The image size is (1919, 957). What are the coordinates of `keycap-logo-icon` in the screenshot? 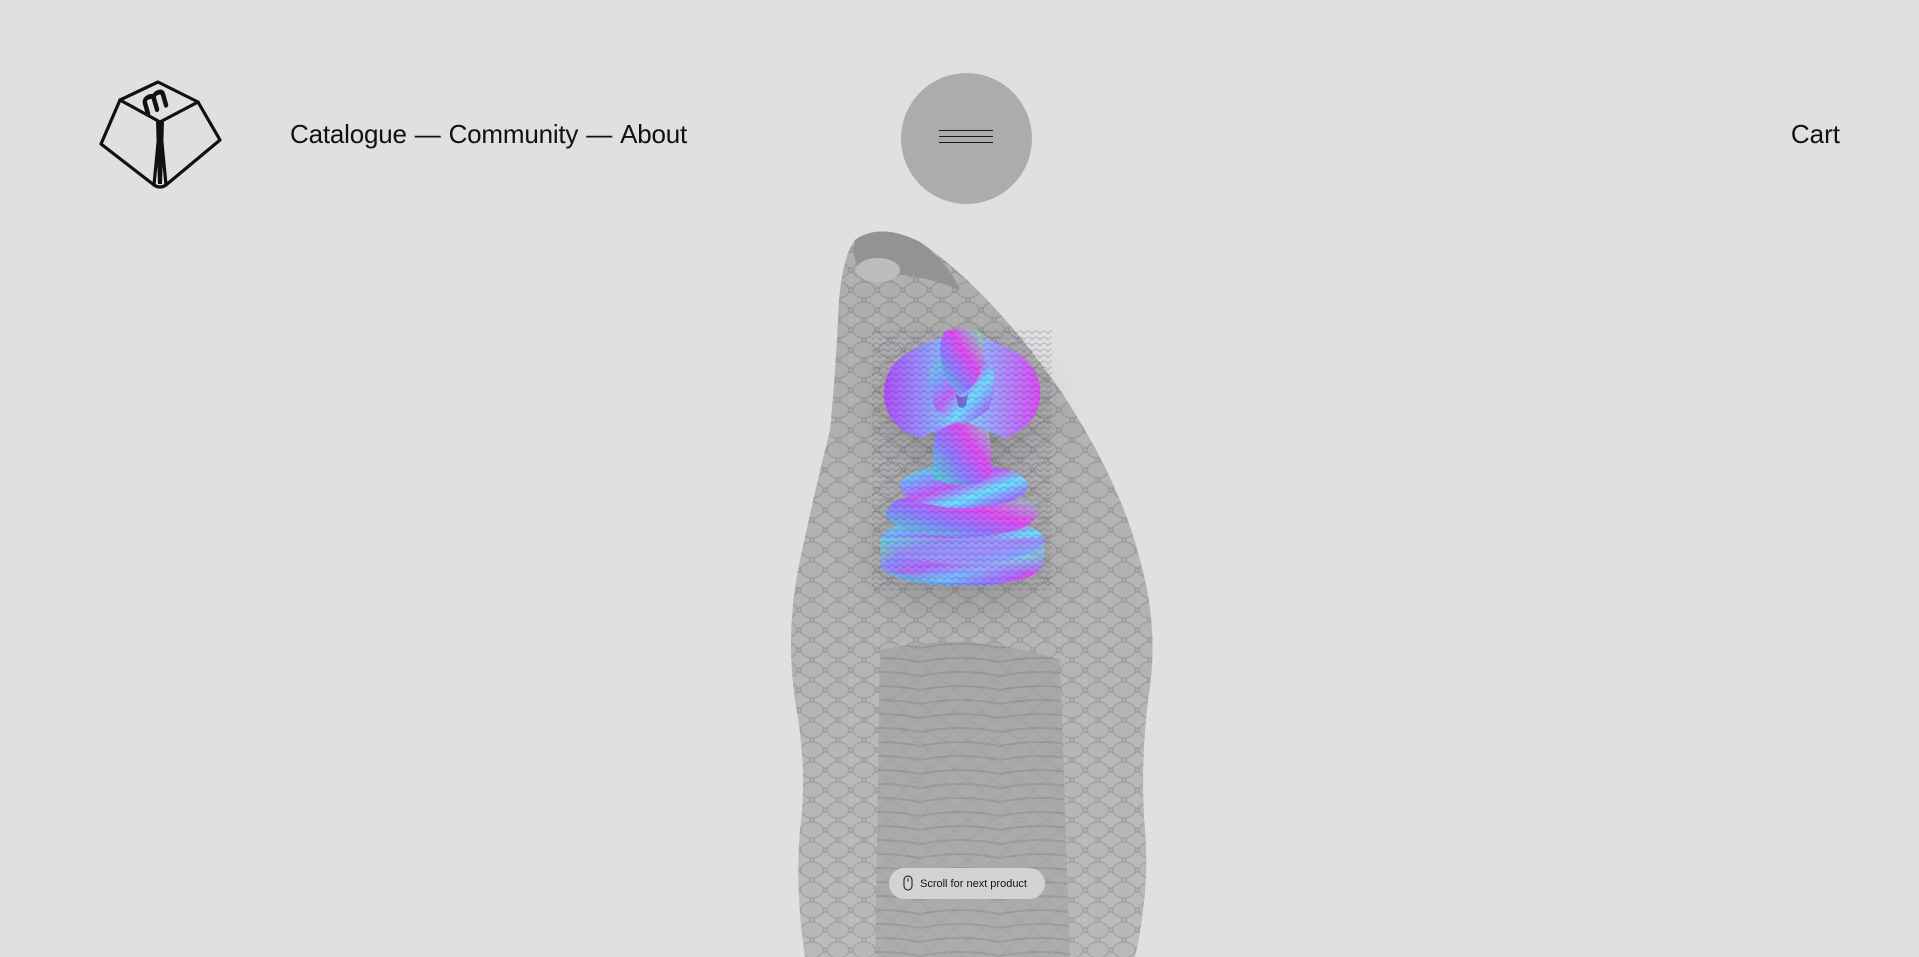 It's located at (161, 134).